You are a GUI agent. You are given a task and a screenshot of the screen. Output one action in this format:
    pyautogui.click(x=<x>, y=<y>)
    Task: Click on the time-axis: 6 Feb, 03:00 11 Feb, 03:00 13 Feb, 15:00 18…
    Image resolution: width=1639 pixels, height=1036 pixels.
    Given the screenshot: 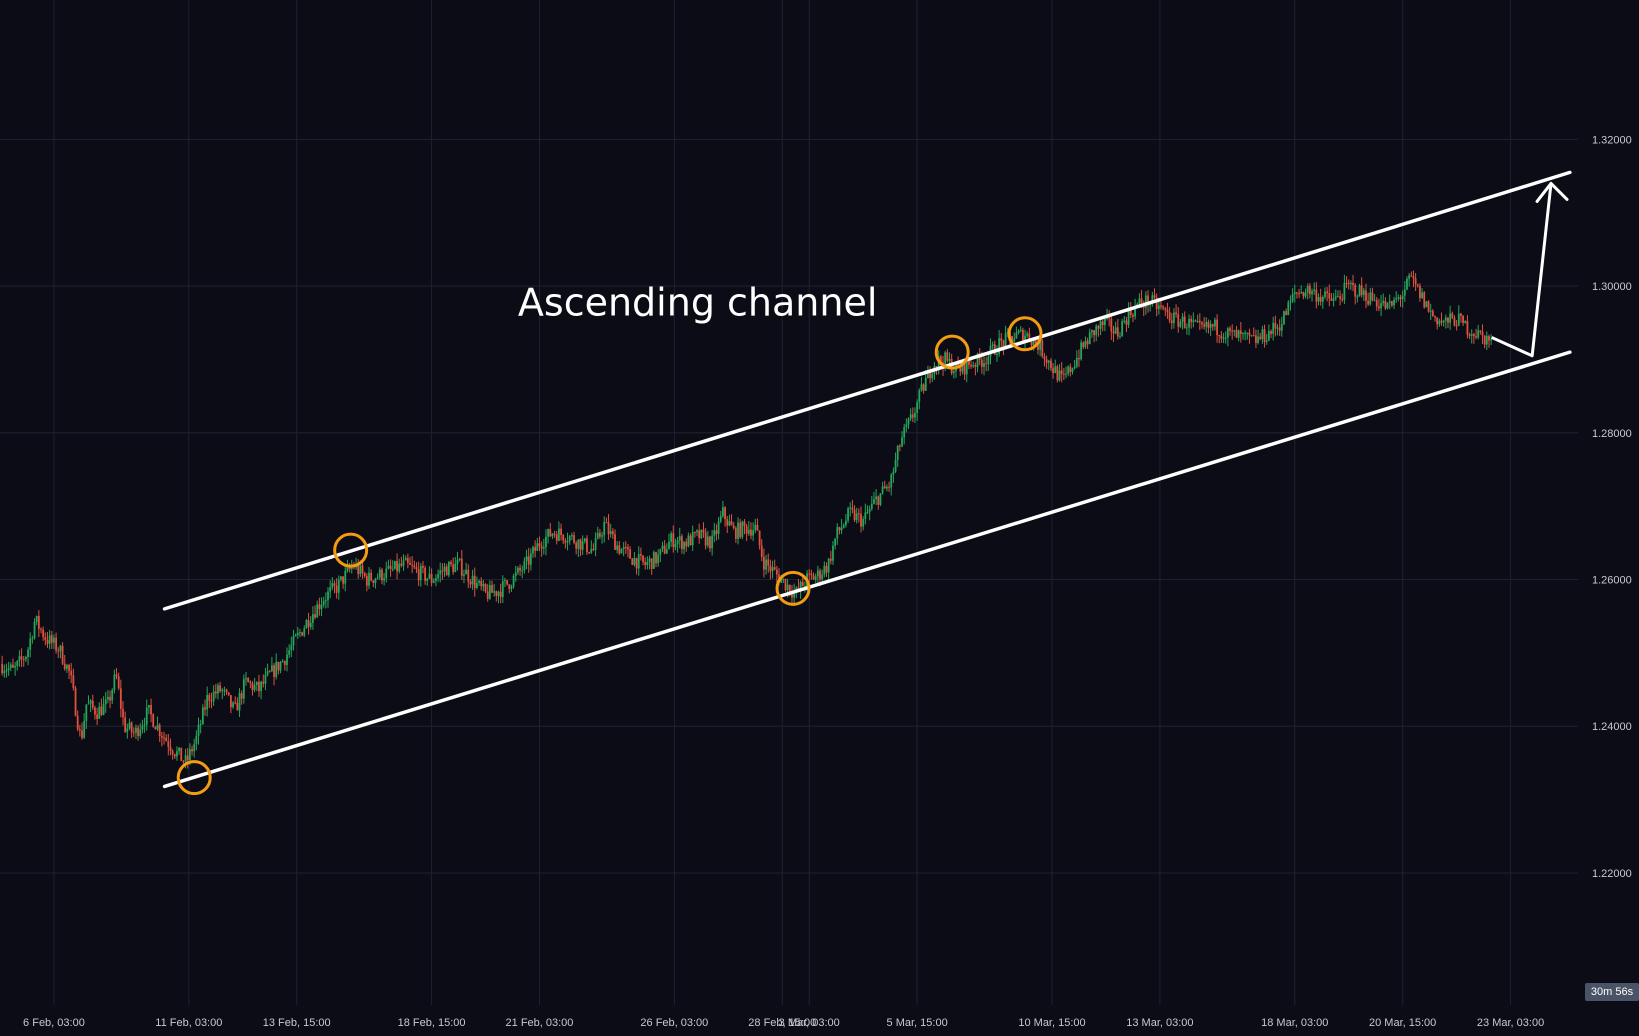 What is the action you would take?
    pyautogui.click(x=783, y=1023)
    